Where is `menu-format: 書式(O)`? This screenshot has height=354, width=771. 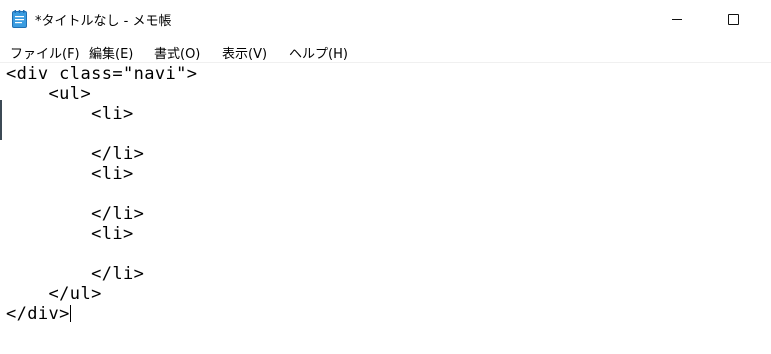 menu-format: 書式(O) is located at coordinates (177, 52).